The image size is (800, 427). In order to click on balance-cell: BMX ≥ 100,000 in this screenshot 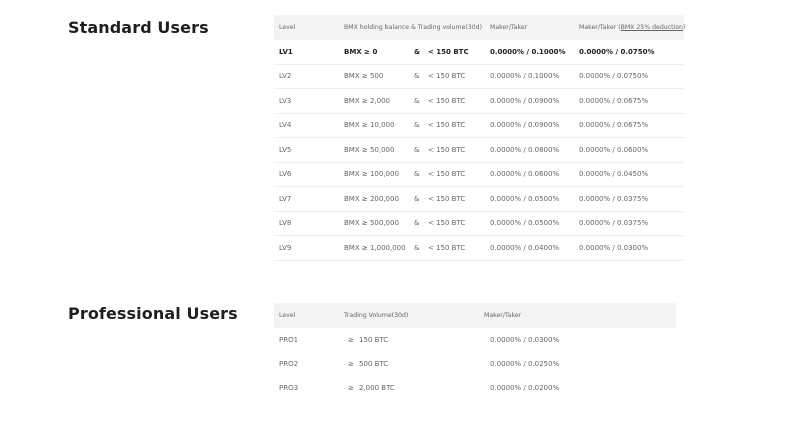, I will do `click(371, 174)`.